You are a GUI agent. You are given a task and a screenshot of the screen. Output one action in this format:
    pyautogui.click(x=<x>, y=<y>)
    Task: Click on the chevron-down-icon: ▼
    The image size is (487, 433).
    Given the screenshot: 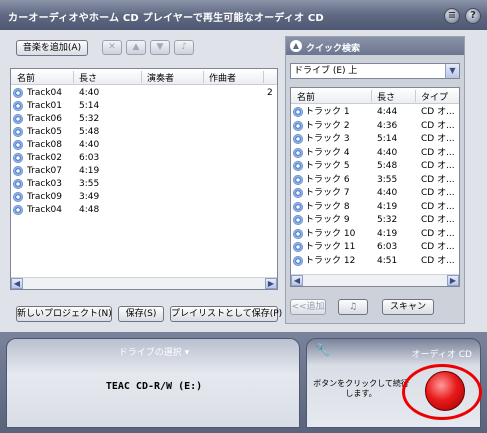 What is the action you would take?
    pyautogui.click(x=452, y=71)
    